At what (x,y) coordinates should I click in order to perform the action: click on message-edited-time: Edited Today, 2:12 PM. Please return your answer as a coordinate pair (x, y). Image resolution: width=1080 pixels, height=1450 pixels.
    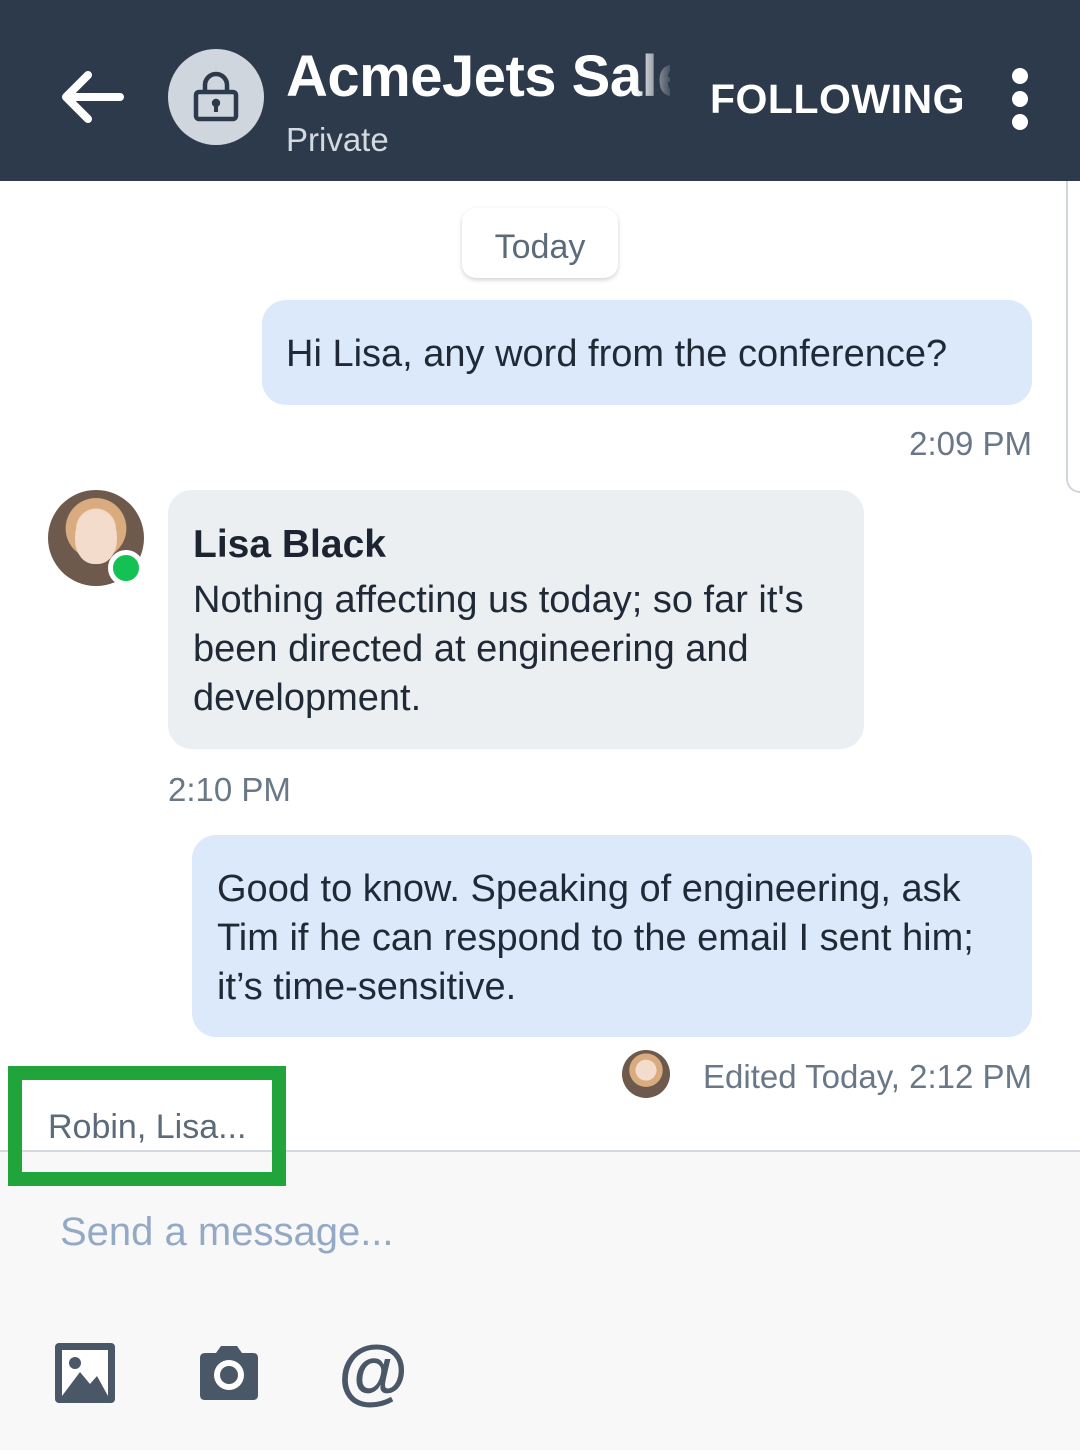
    Looking at the image, I should click on (867, 1076).